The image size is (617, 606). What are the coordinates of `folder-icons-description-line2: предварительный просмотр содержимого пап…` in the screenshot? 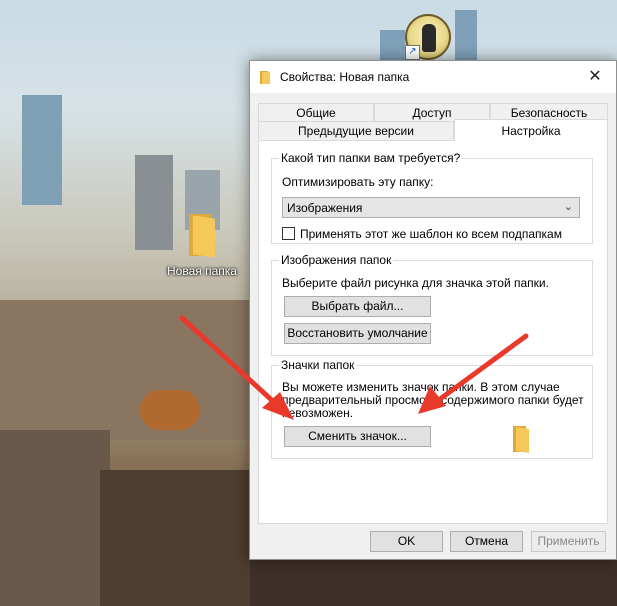 It's located at (433, 400).